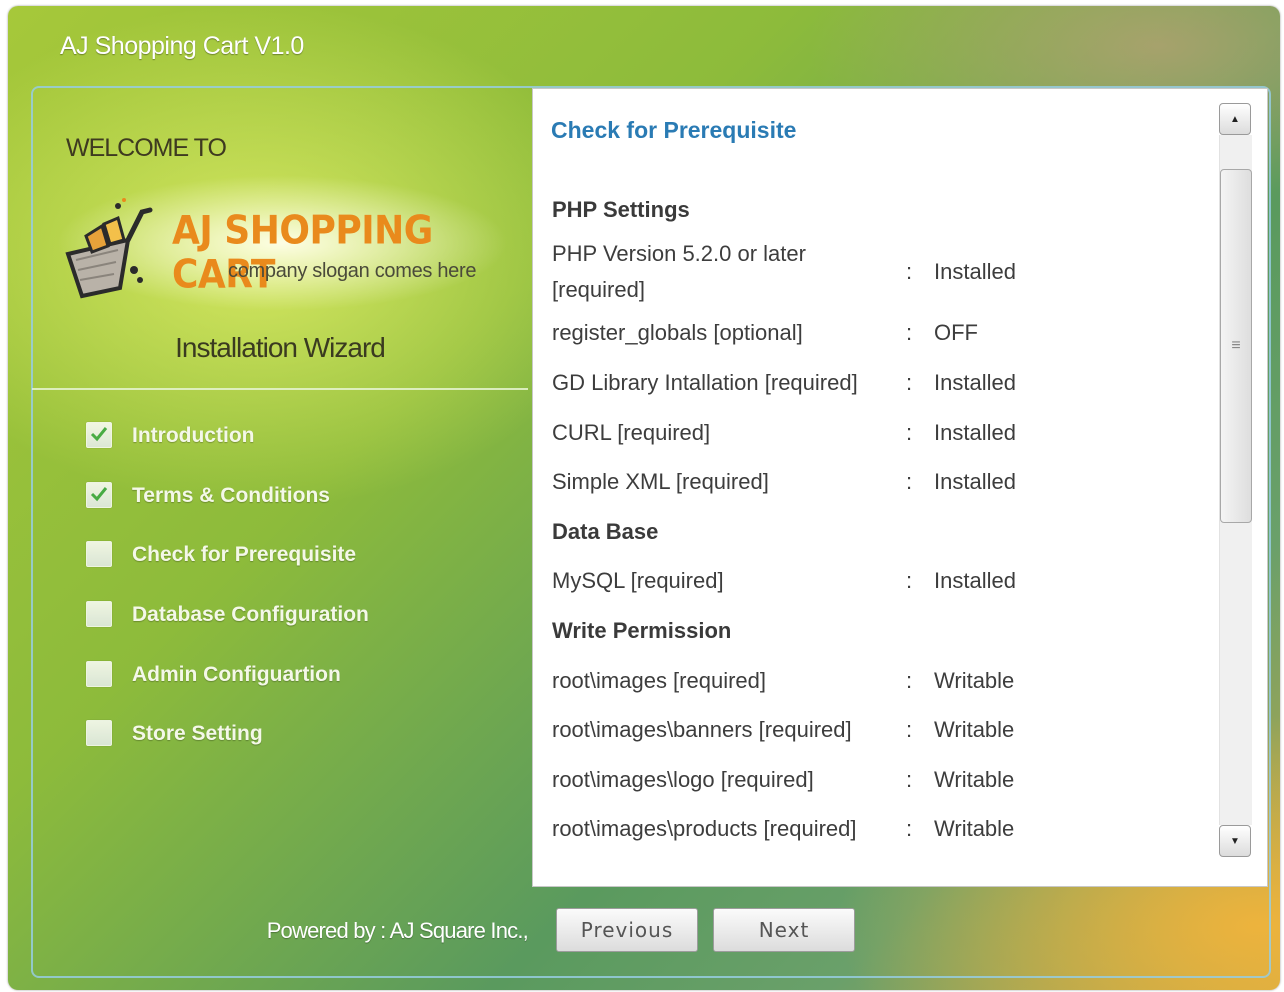 This screenshot has width=1284, height=992. I want to click on triangle-up-icon: ▲, so click(1235, 119).